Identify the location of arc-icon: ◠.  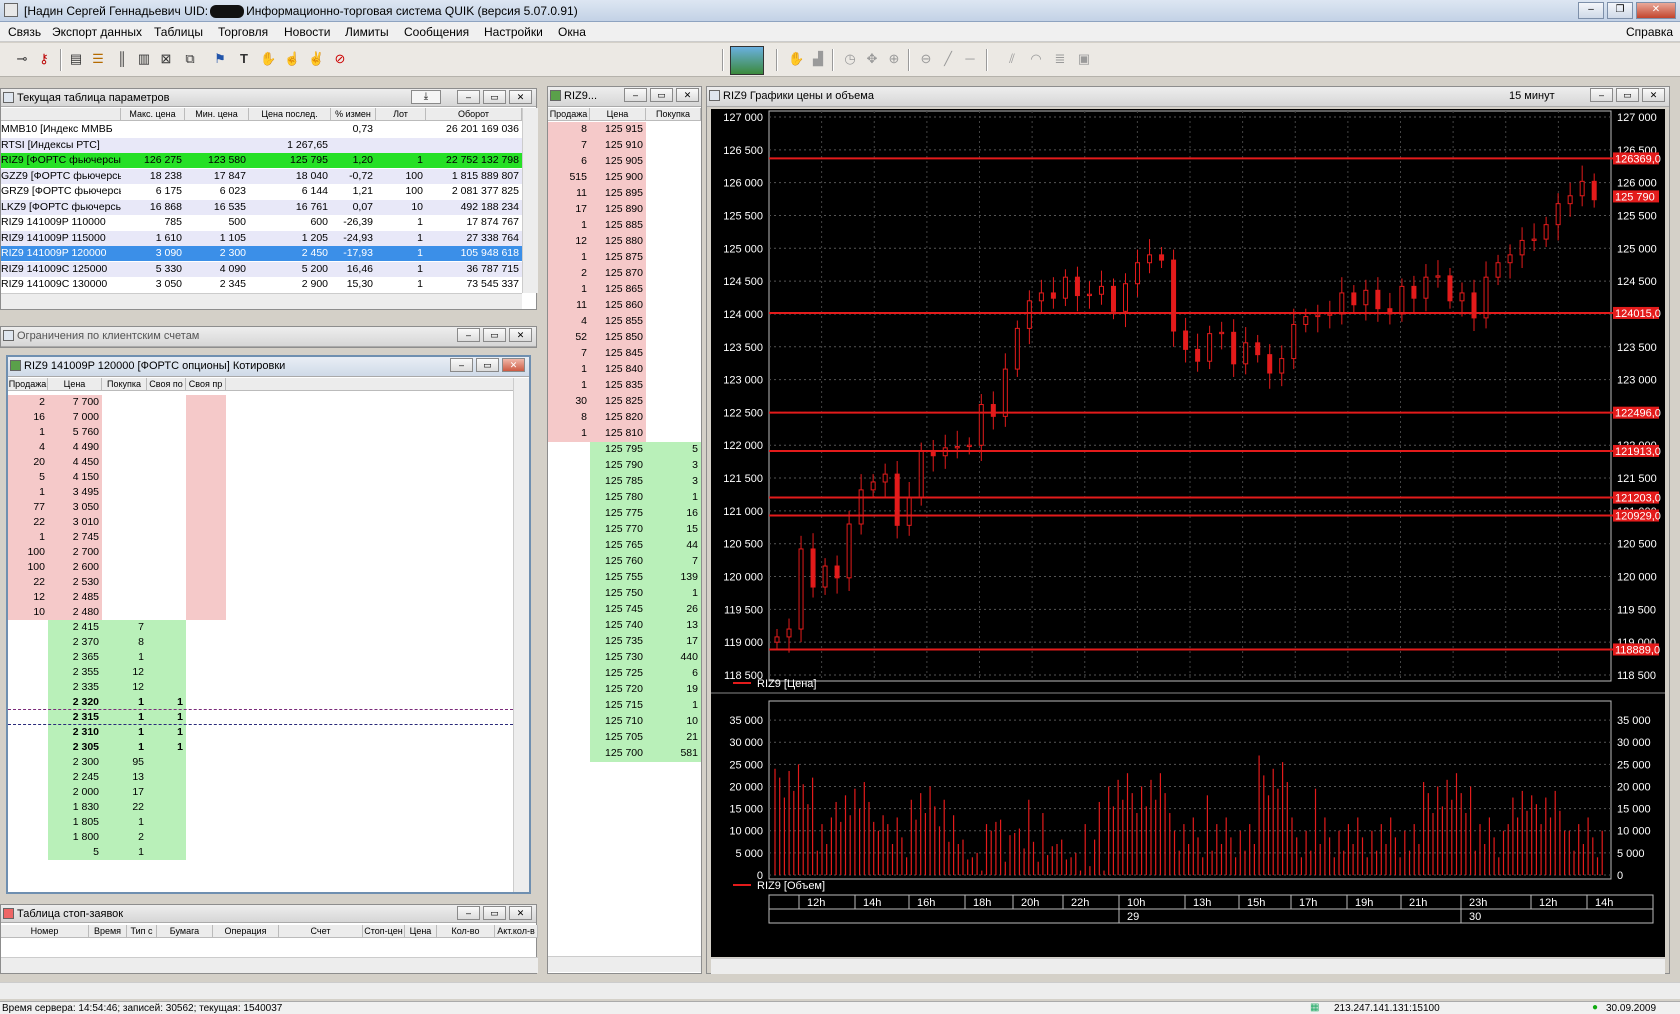
(1036, 59).